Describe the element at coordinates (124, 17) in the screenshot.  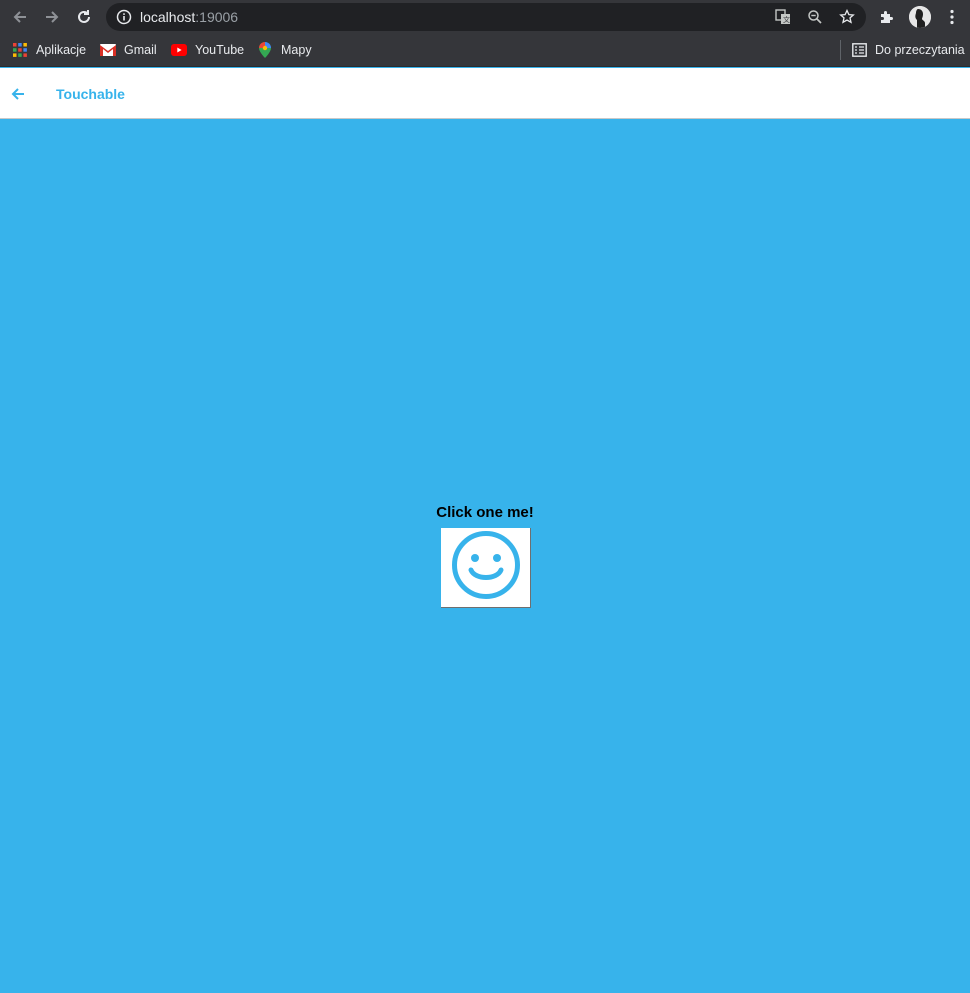
I see `site-info-icon` at that location.